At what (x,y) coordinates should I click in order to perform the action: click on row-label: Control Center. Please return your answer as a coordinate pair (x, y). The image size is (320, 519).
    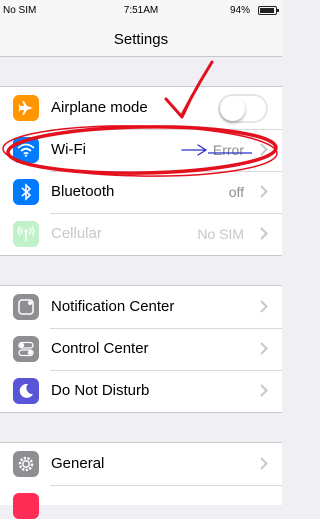
    Looking at the image, I should click on (100, 348).